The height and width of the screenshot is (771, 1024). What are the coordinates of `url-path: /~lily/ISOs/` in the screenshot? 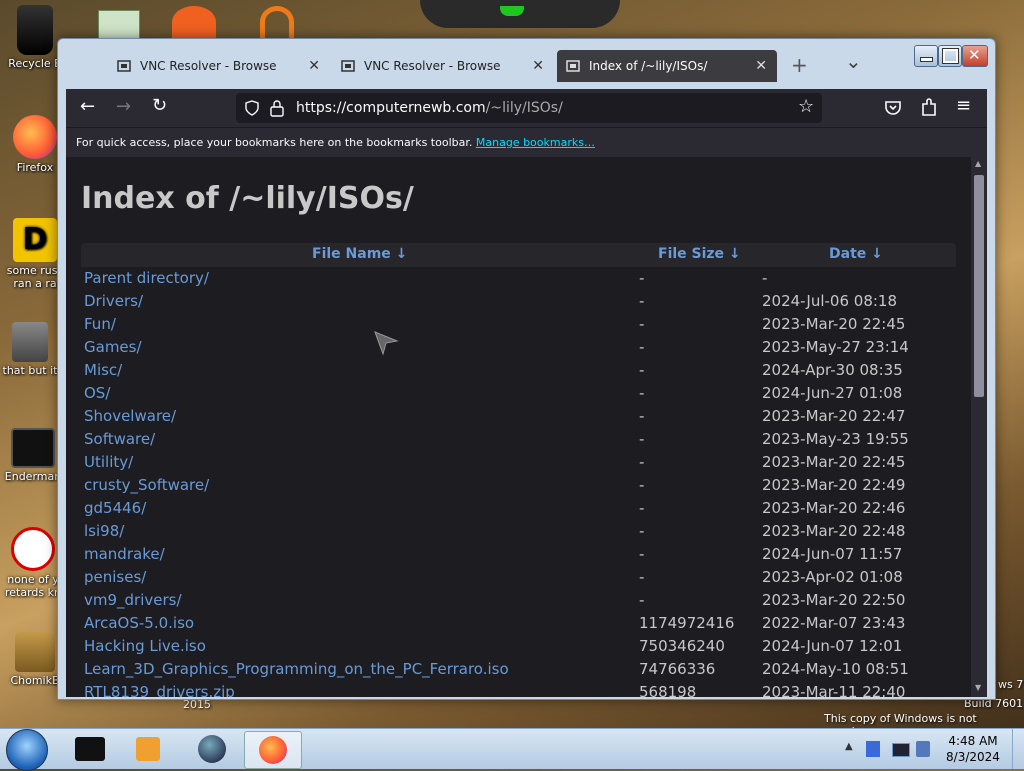 It's located at (524, 108).